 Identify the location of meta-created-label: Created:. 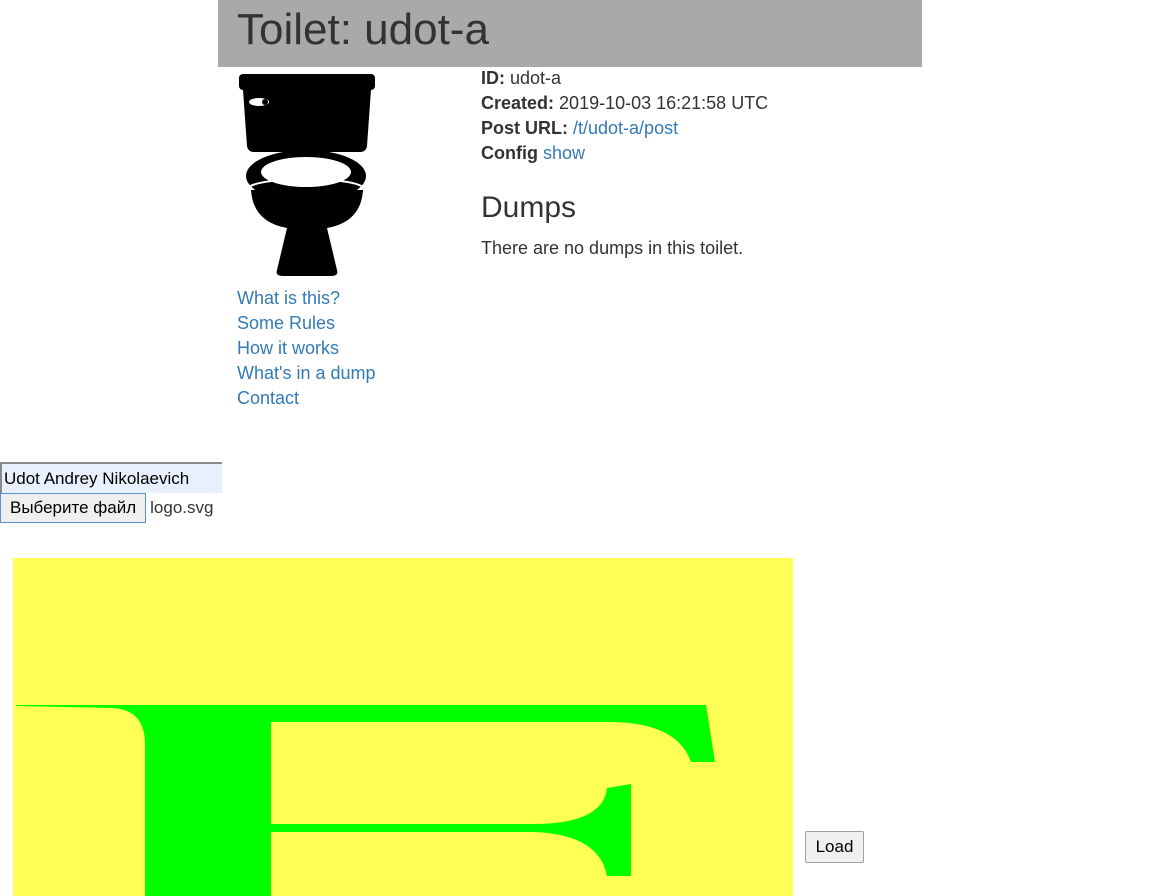
(518, 103).